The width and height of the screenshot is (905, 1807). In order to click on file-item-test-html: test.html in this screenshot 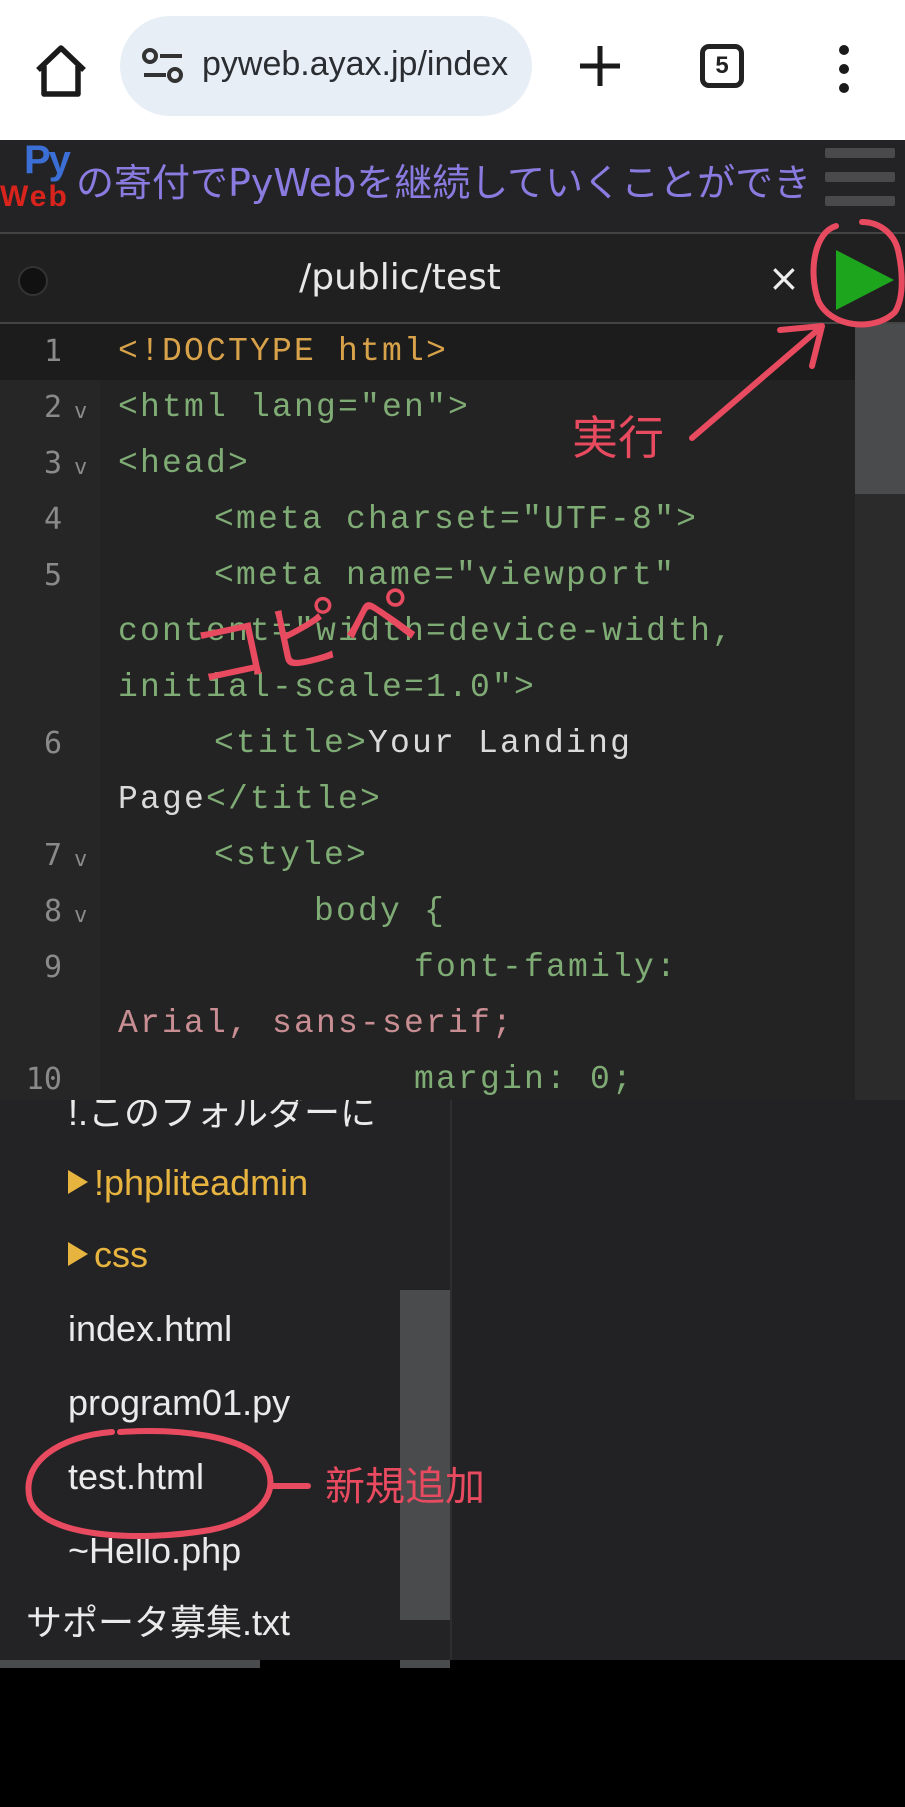, I will do `click(136, 1477)`.